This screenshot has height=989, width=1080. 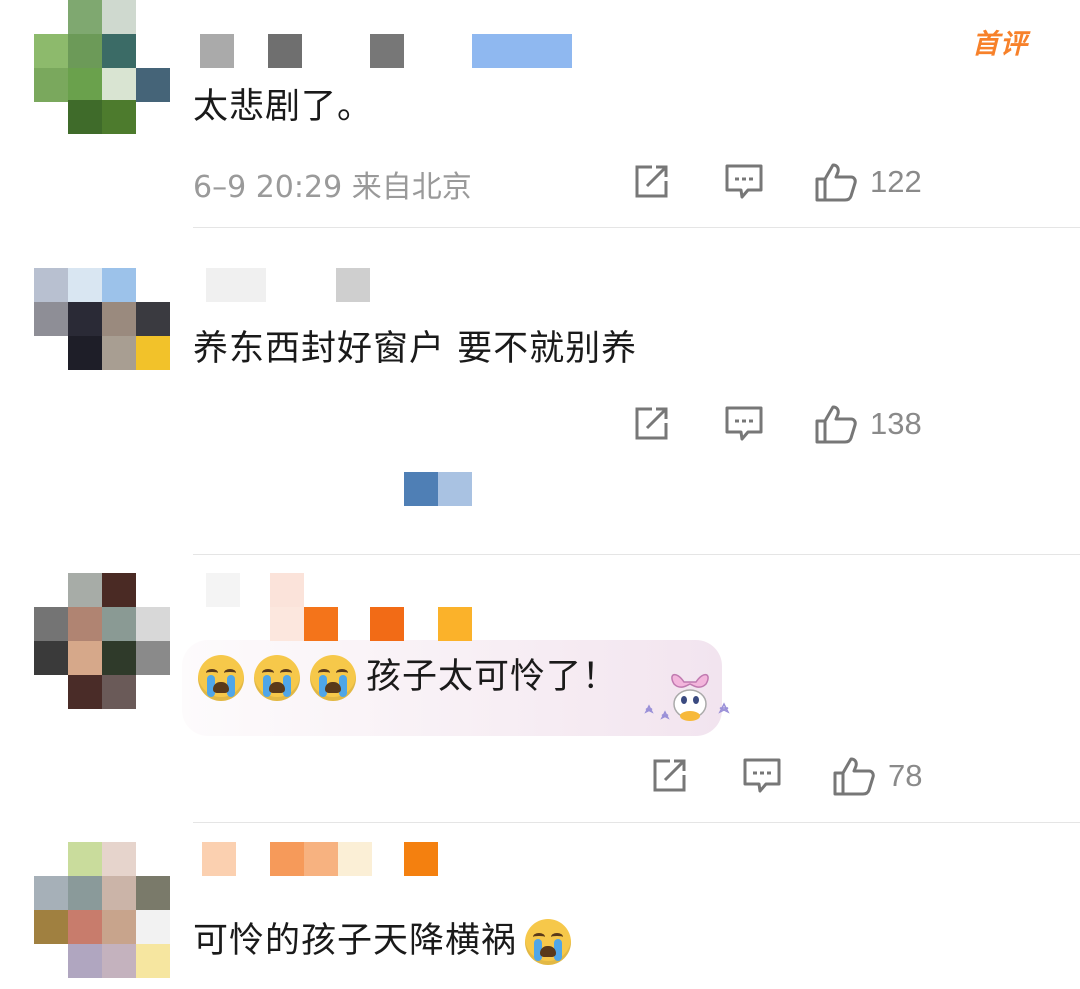 I want to click on comment-text: 养东西封好窗户 要不就别养, so click(x=415, y=349).